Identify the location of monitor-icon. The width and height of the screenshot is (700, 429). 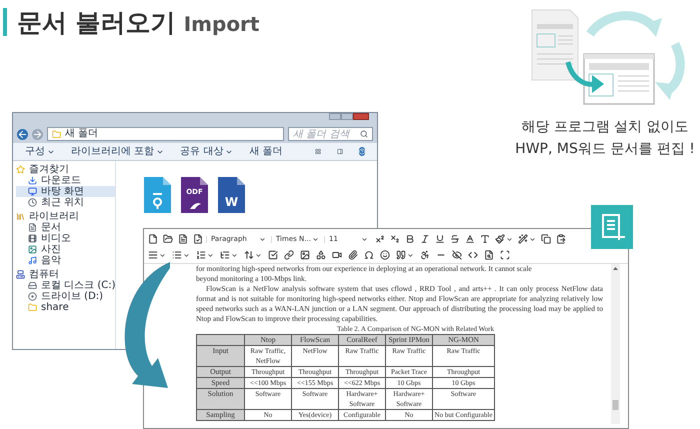
(32, 191).